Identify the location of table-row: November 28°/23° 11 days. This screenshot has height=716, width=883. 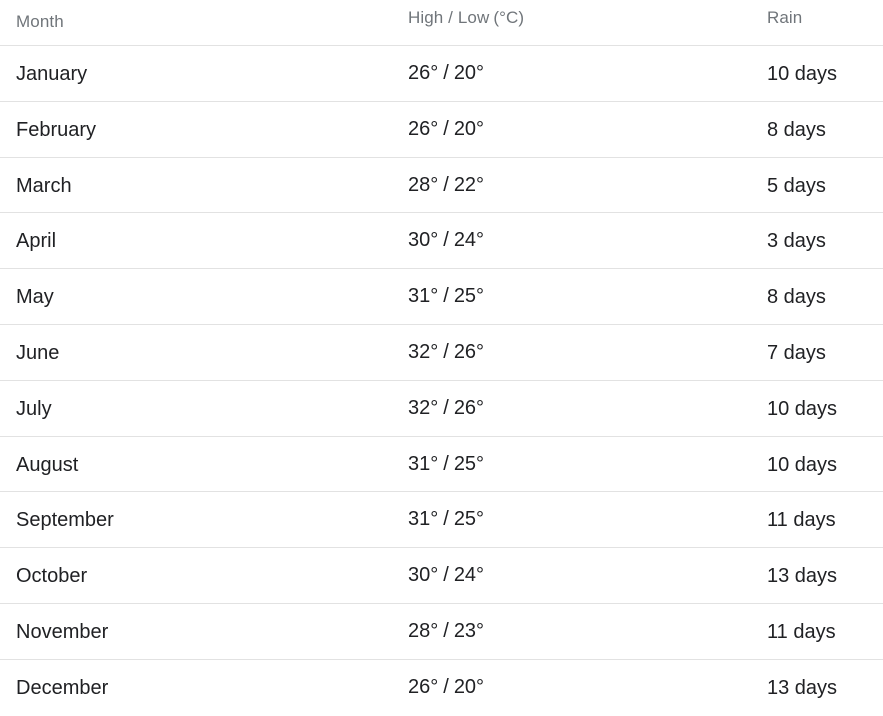
(441, 632).